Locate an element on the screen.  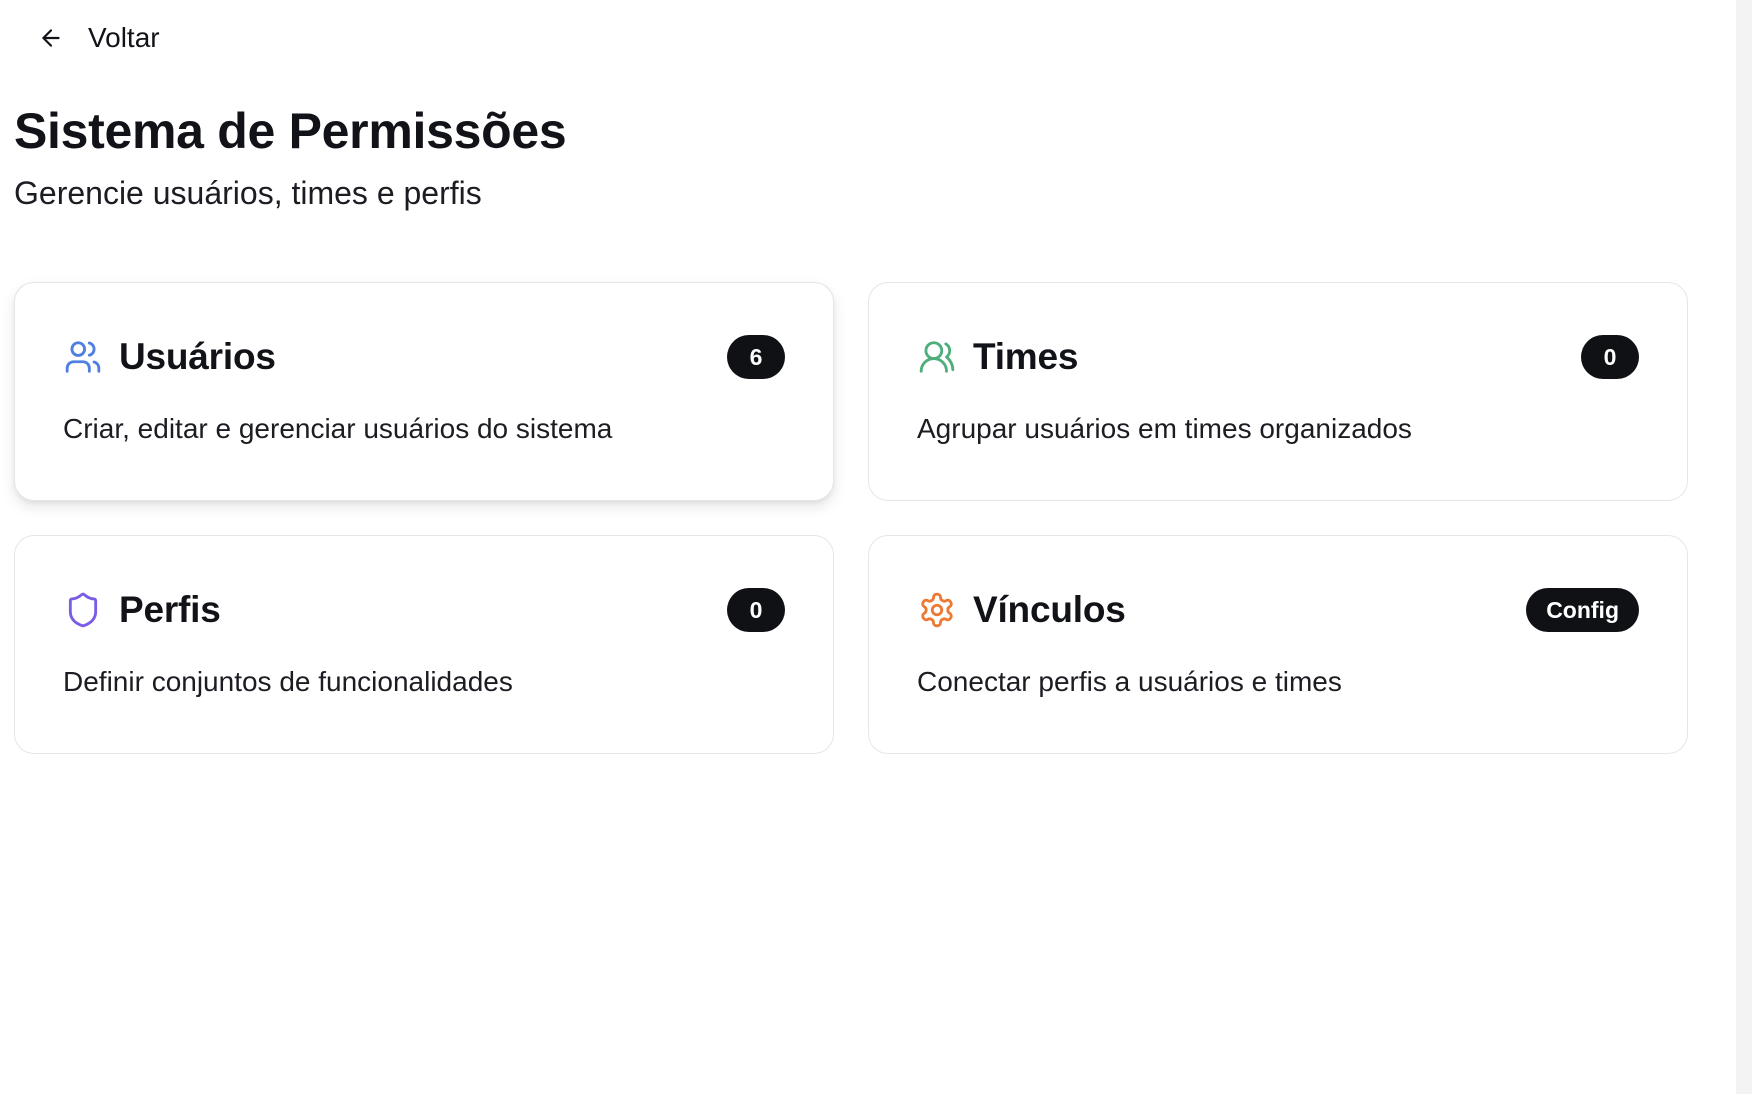
card-description: Definir conjuntos de funcionalidades is located at coordinates (288, 681).